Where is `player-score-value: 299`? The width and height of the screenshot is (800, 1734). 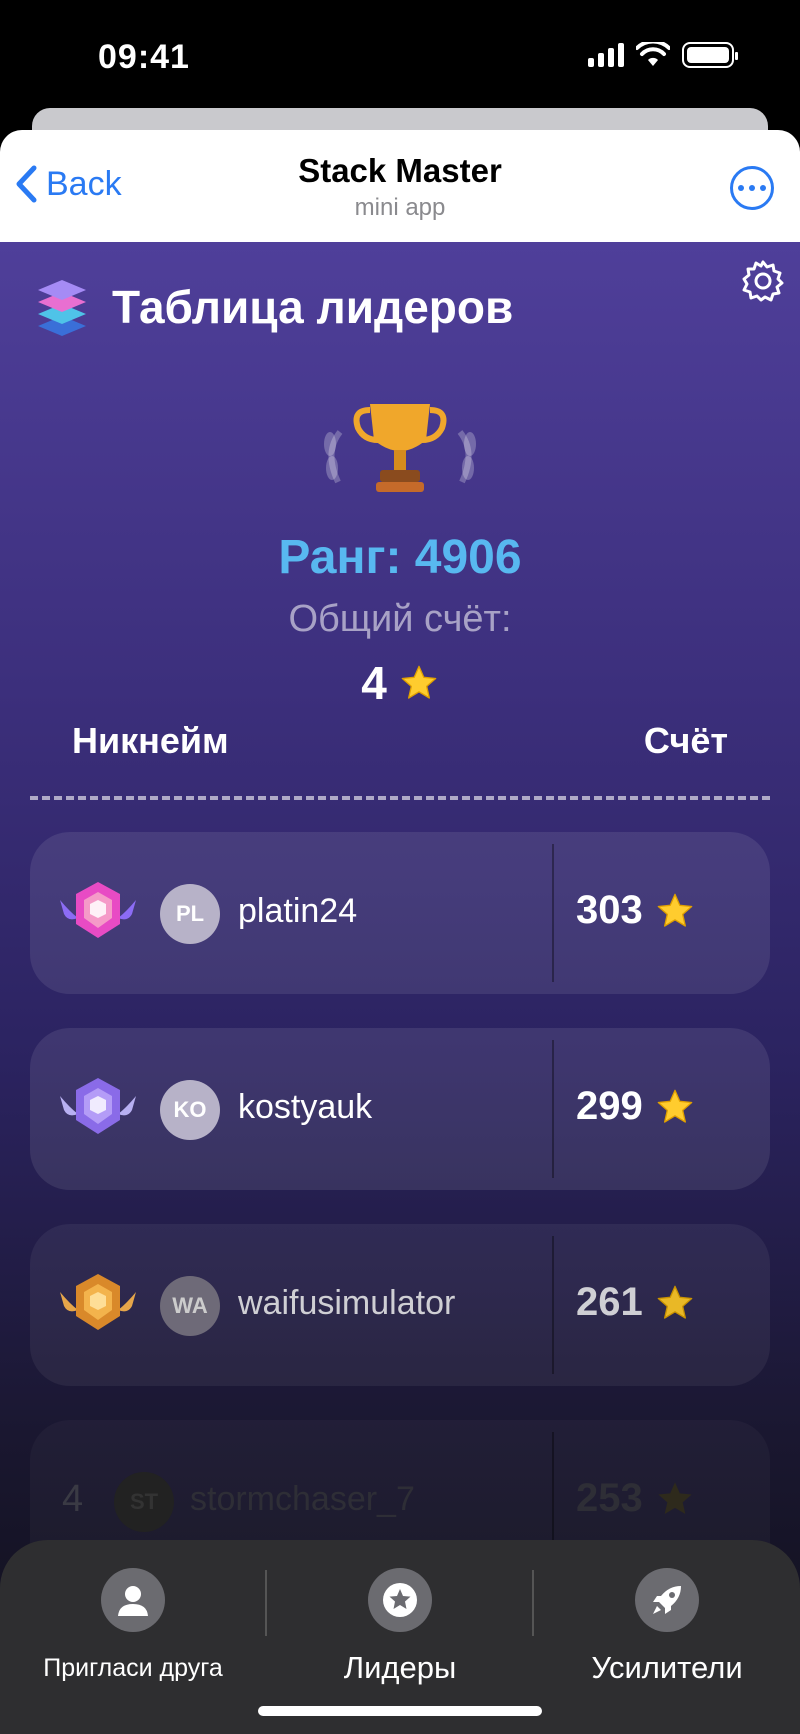 player-score-value: 299 is located at coordinates (609, 1106).